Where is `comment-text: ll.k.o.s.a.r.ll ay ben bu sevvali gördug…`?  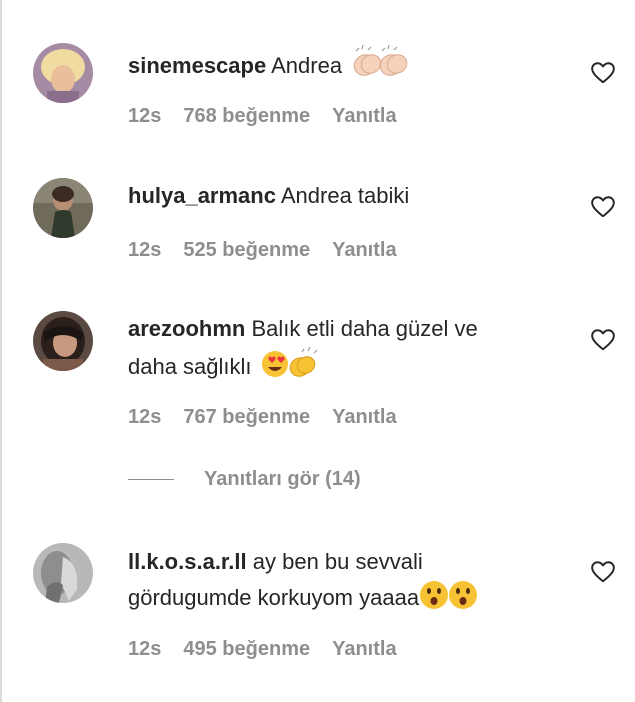
comment-text: ll.k.o.s.a.r.ll ay ben bu sevvali gördug… is located at coordinates (348, 583).